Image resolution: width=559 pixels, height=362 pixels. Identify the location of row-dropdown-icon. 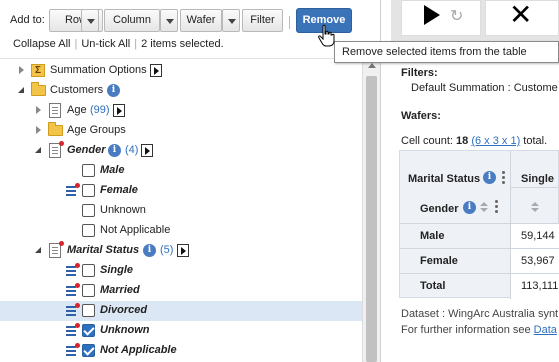
(90, 20).